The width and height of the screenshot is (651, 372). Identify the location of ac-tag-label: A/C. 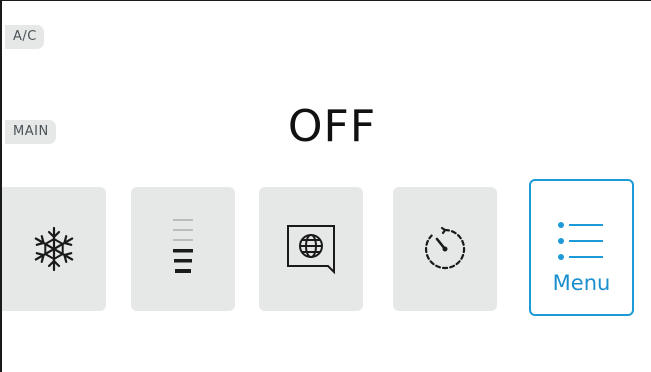
(25, 36).